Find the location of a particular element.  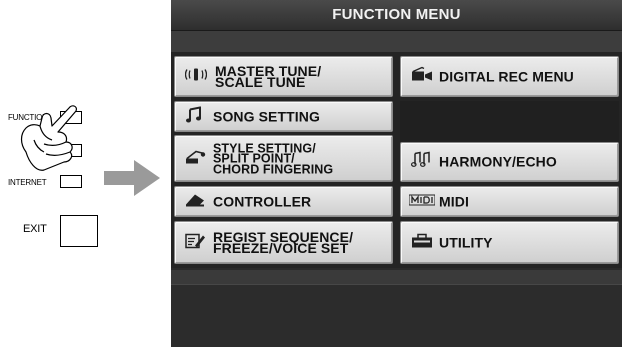

digital-rec-icon is located at coordinates (422, 76).